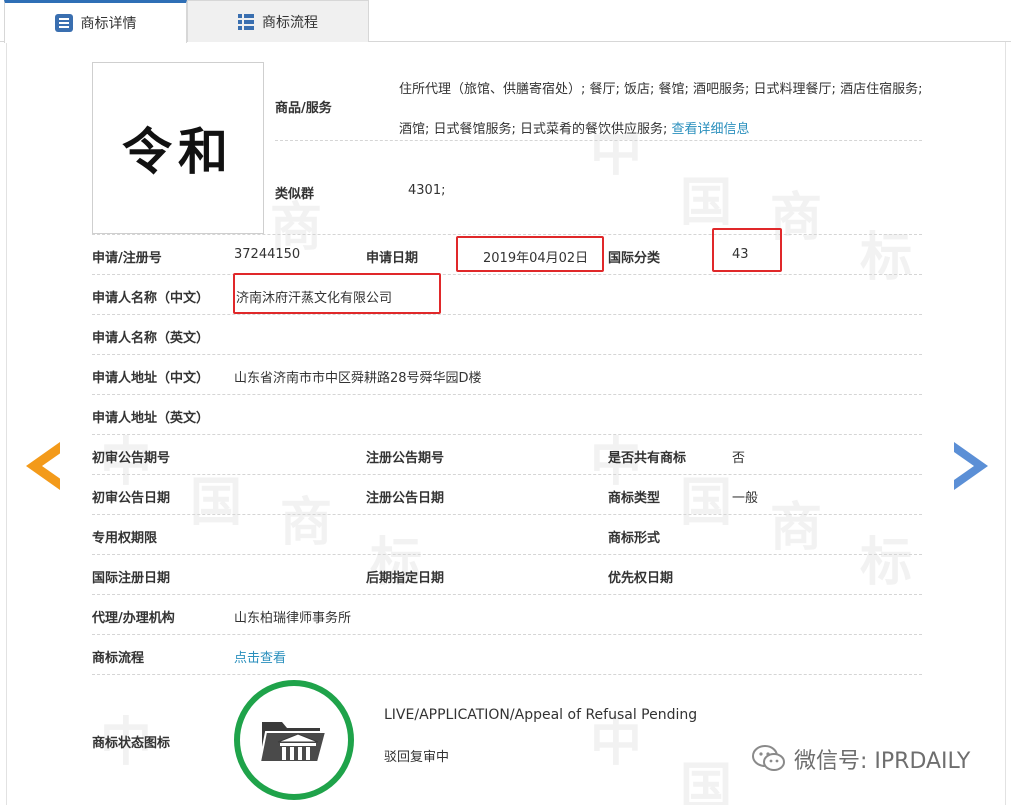  I want to click on tab-label: 商标详情, so click(108, 24).